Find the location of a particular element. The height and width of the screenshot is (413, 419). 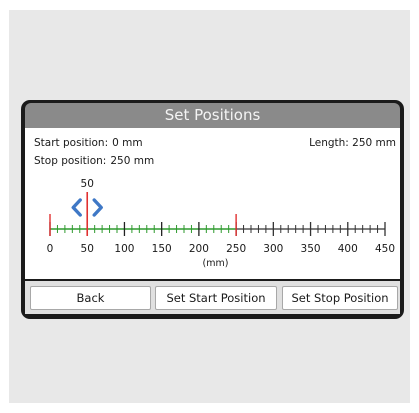

start-position-row: Start position: 0 mm is located at coordinates (88, 143).